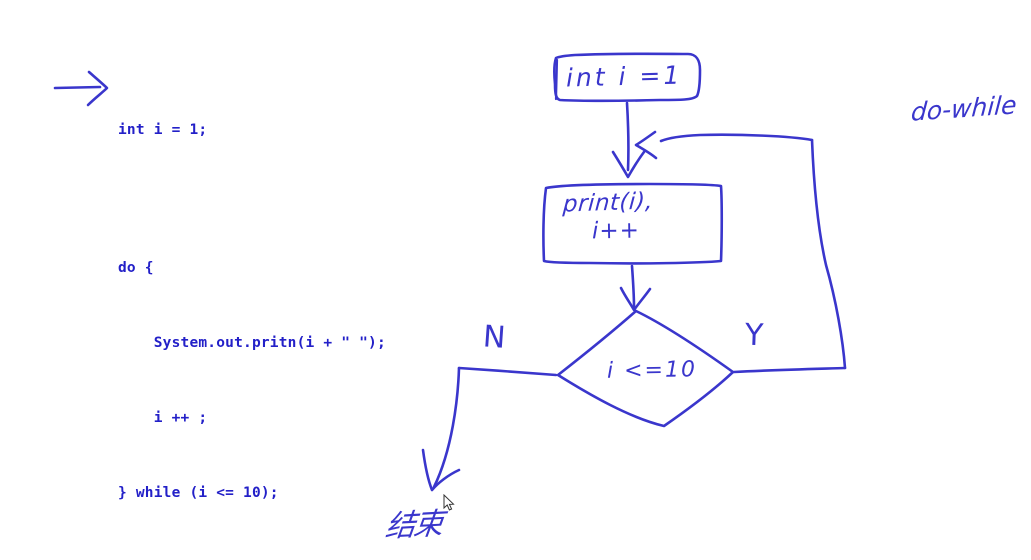 The height and width of the screenshot is (560, 1031). I want to click on edge-init-to-body, so click(628, 140).